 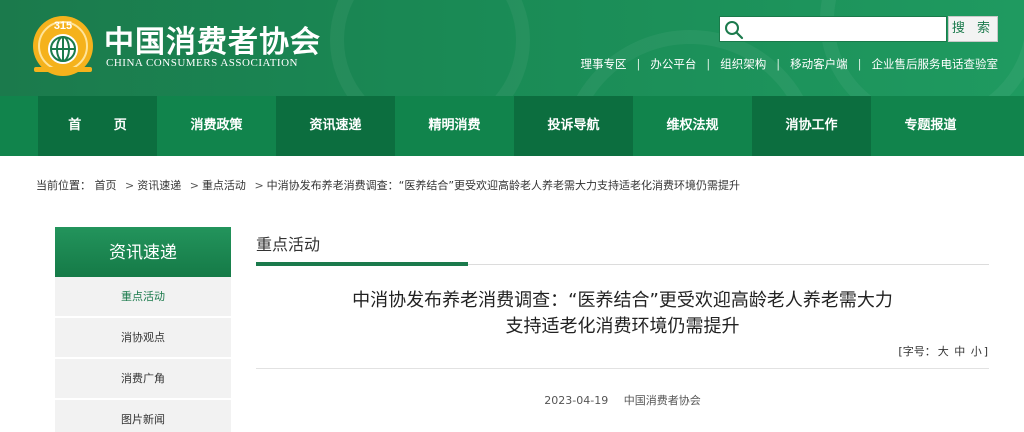 I want to click on top-link-organization: 组织架构, so click(x=743, y=64).